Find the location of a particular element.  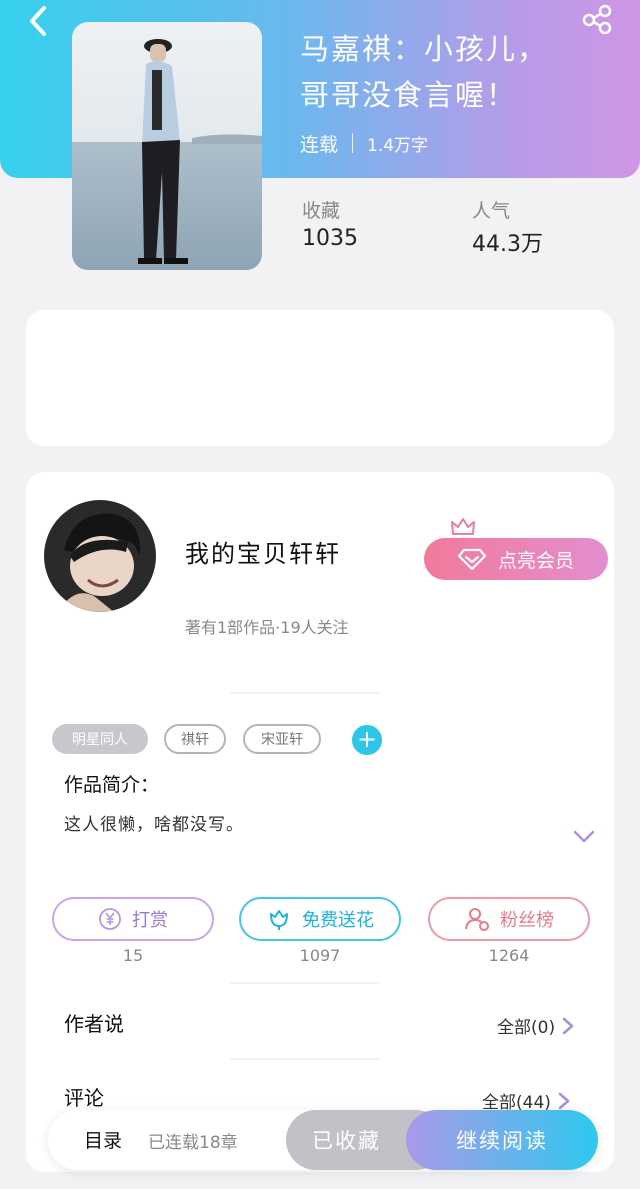

reward-button: 打赏 is located at coordinates (133, 919).